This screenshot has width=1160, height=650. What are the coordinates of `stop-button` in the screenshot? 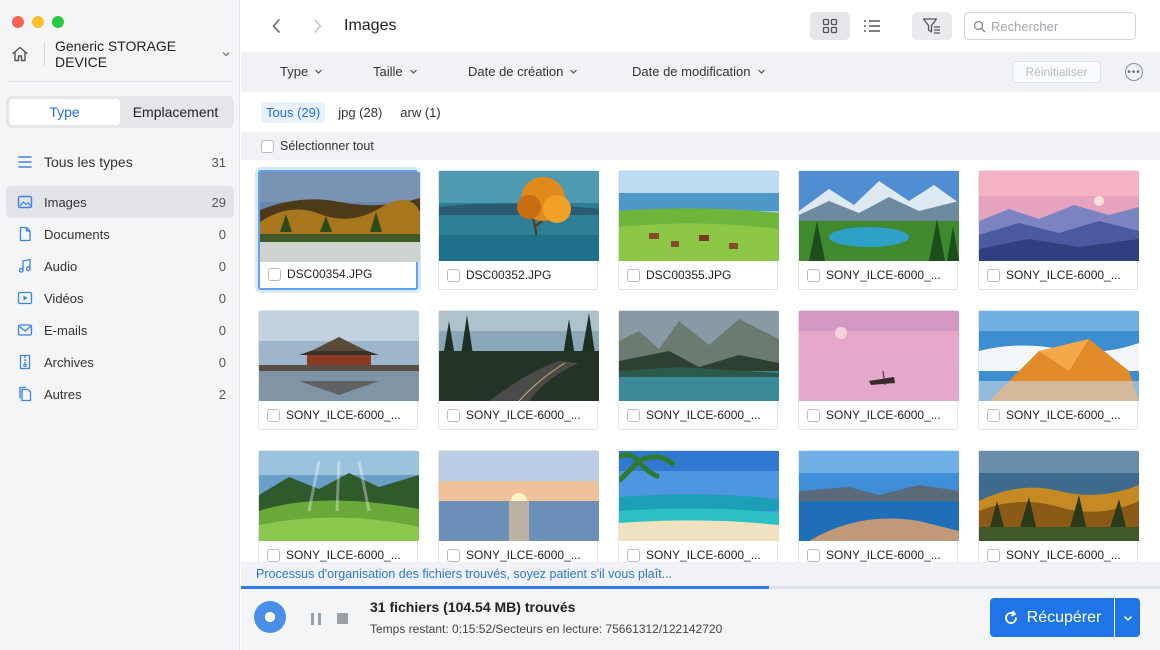 It's located at (342, 618).